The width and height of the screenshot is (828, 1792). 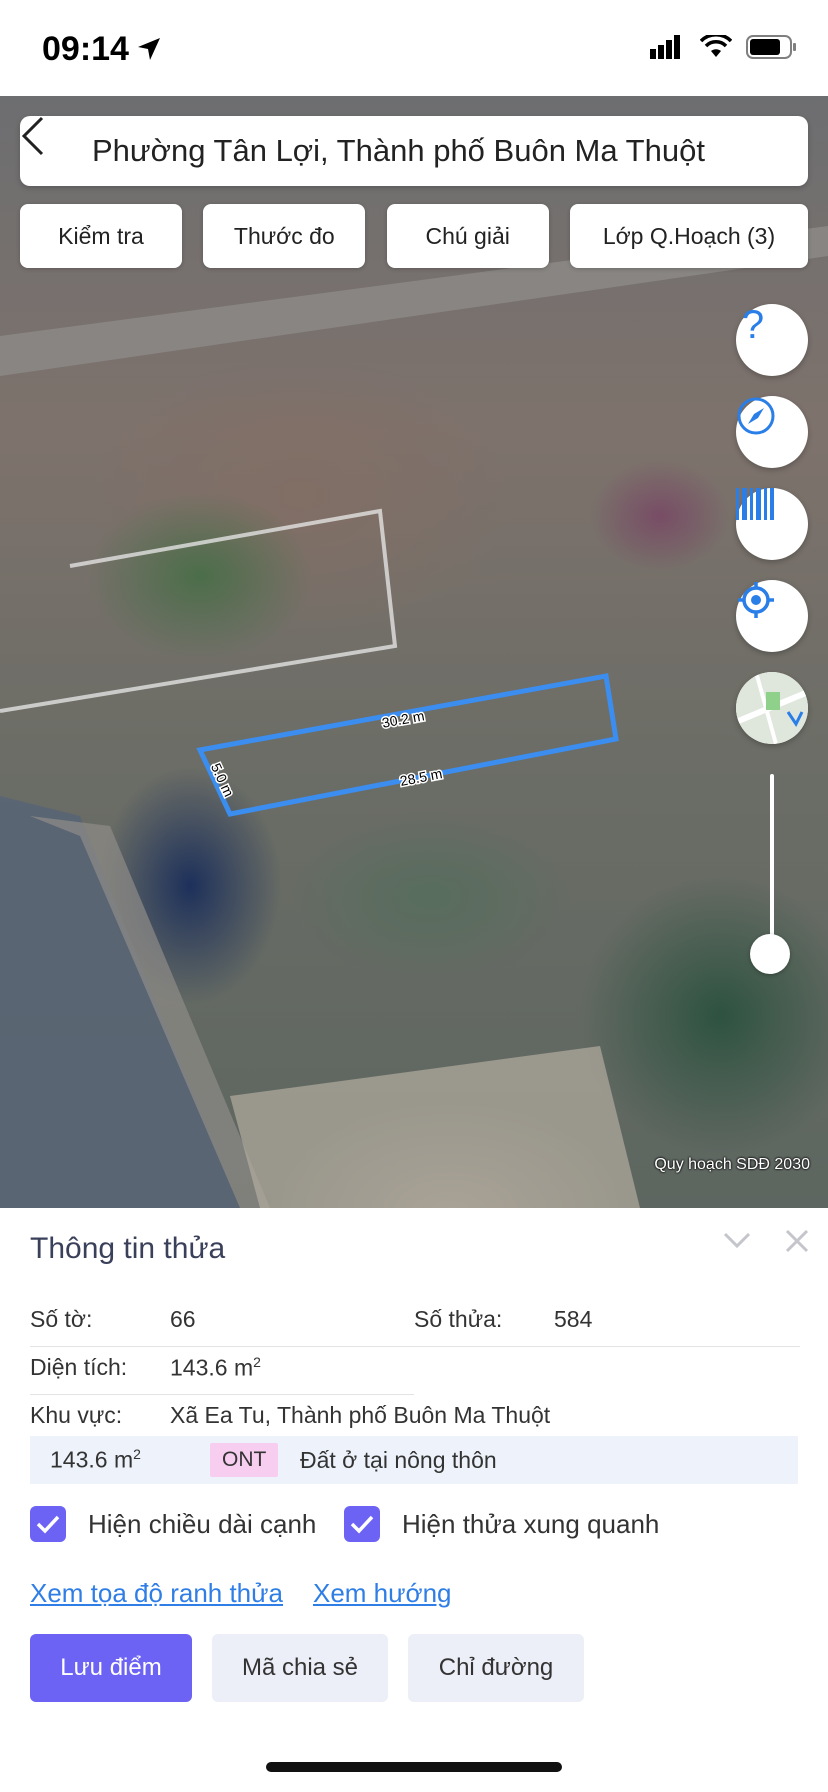 What do you see at coordinates (665, 47) in the screenshot?
I see `signal-icon` at bounding box center [665, 47].